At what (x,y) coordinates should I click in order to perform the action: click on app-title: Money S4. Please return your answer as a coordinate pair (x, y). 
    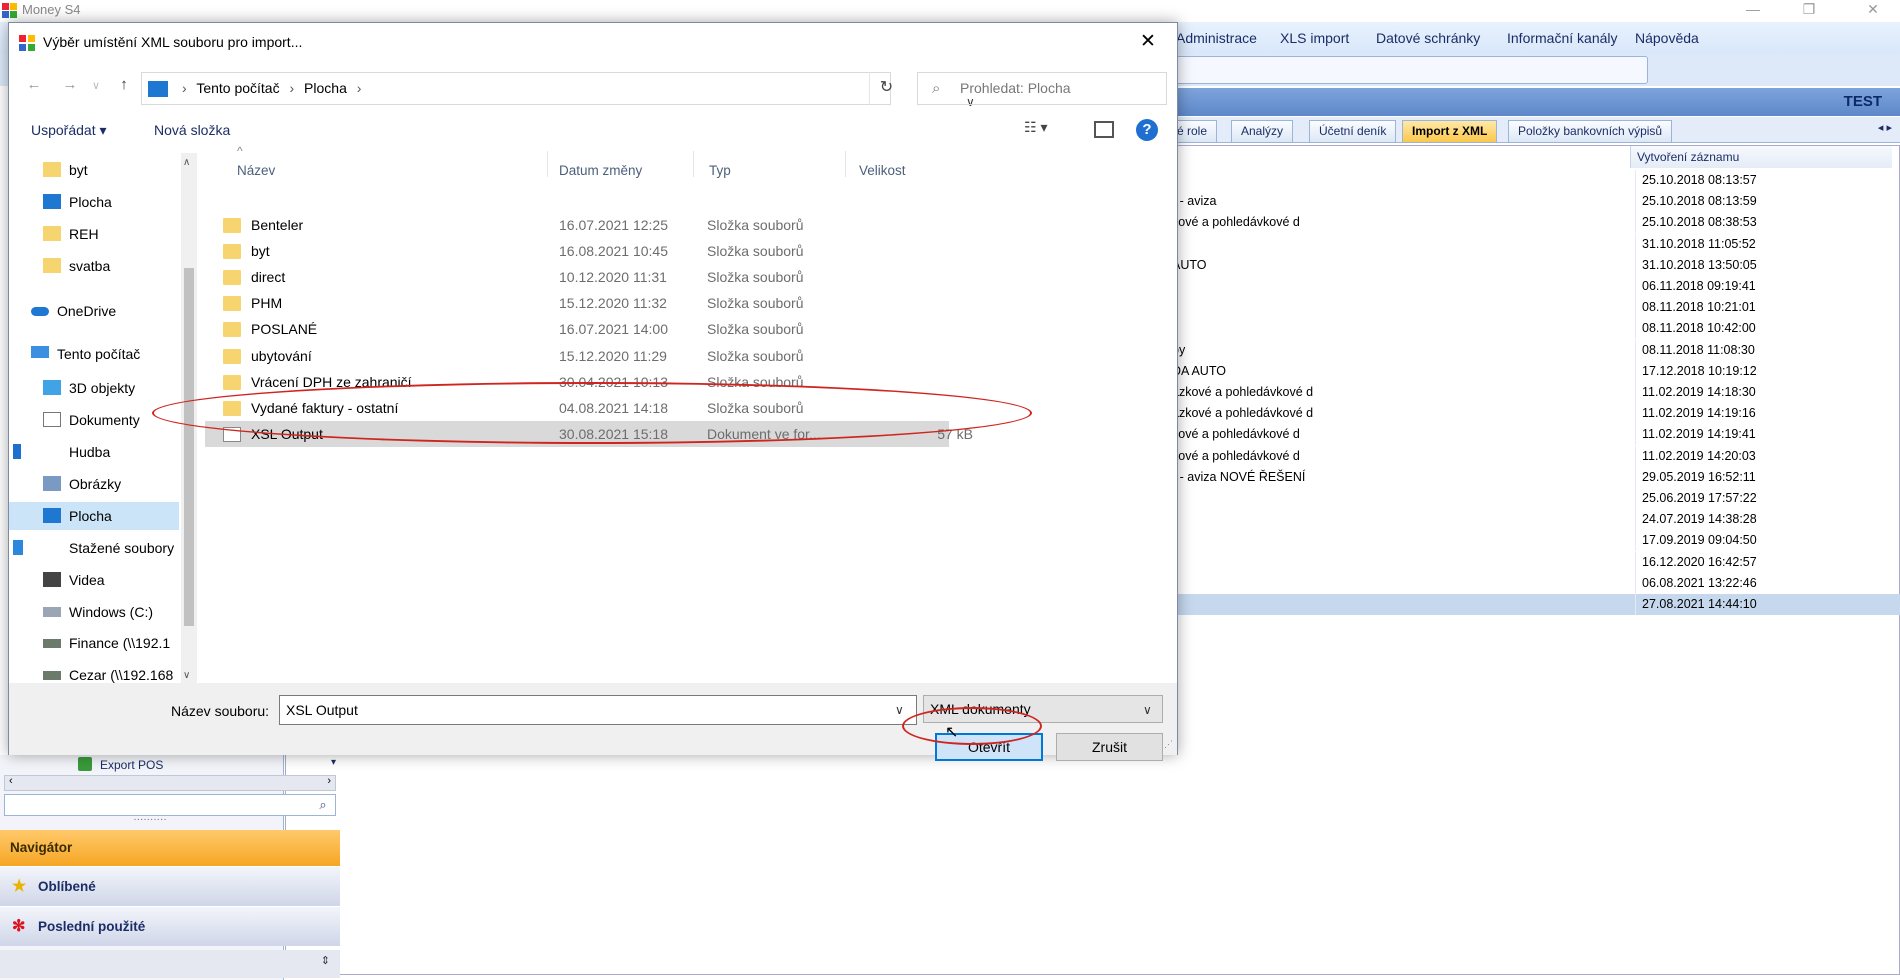
    Looking at the image, I should click on (51, 9).